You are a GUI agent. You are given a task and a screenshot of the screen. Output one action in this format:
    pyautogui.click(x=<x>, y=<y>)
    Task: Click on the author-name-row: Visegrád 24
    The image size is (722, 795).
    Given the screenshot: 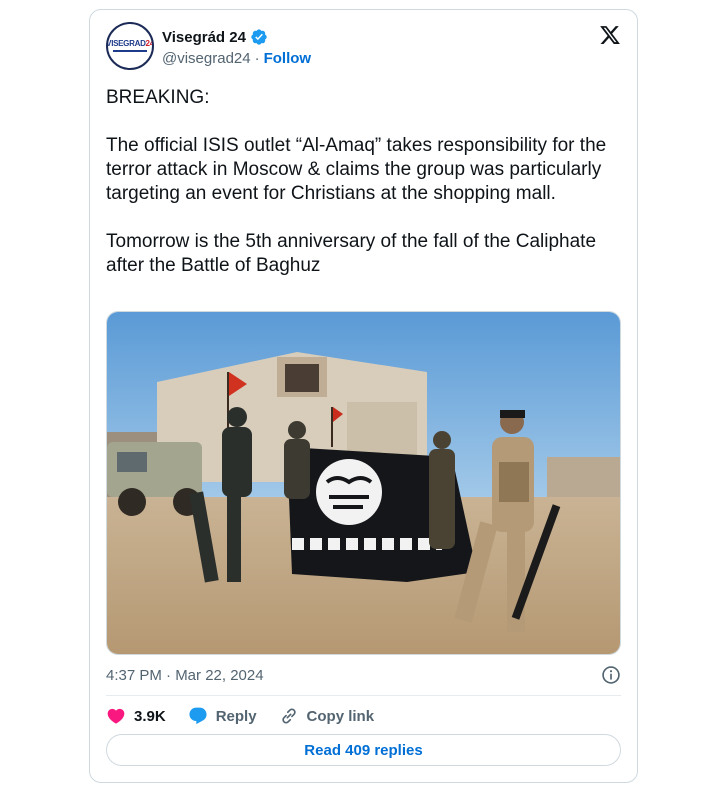 What is the action you would take?
    pyautogui.click(x=215, y=37)
    